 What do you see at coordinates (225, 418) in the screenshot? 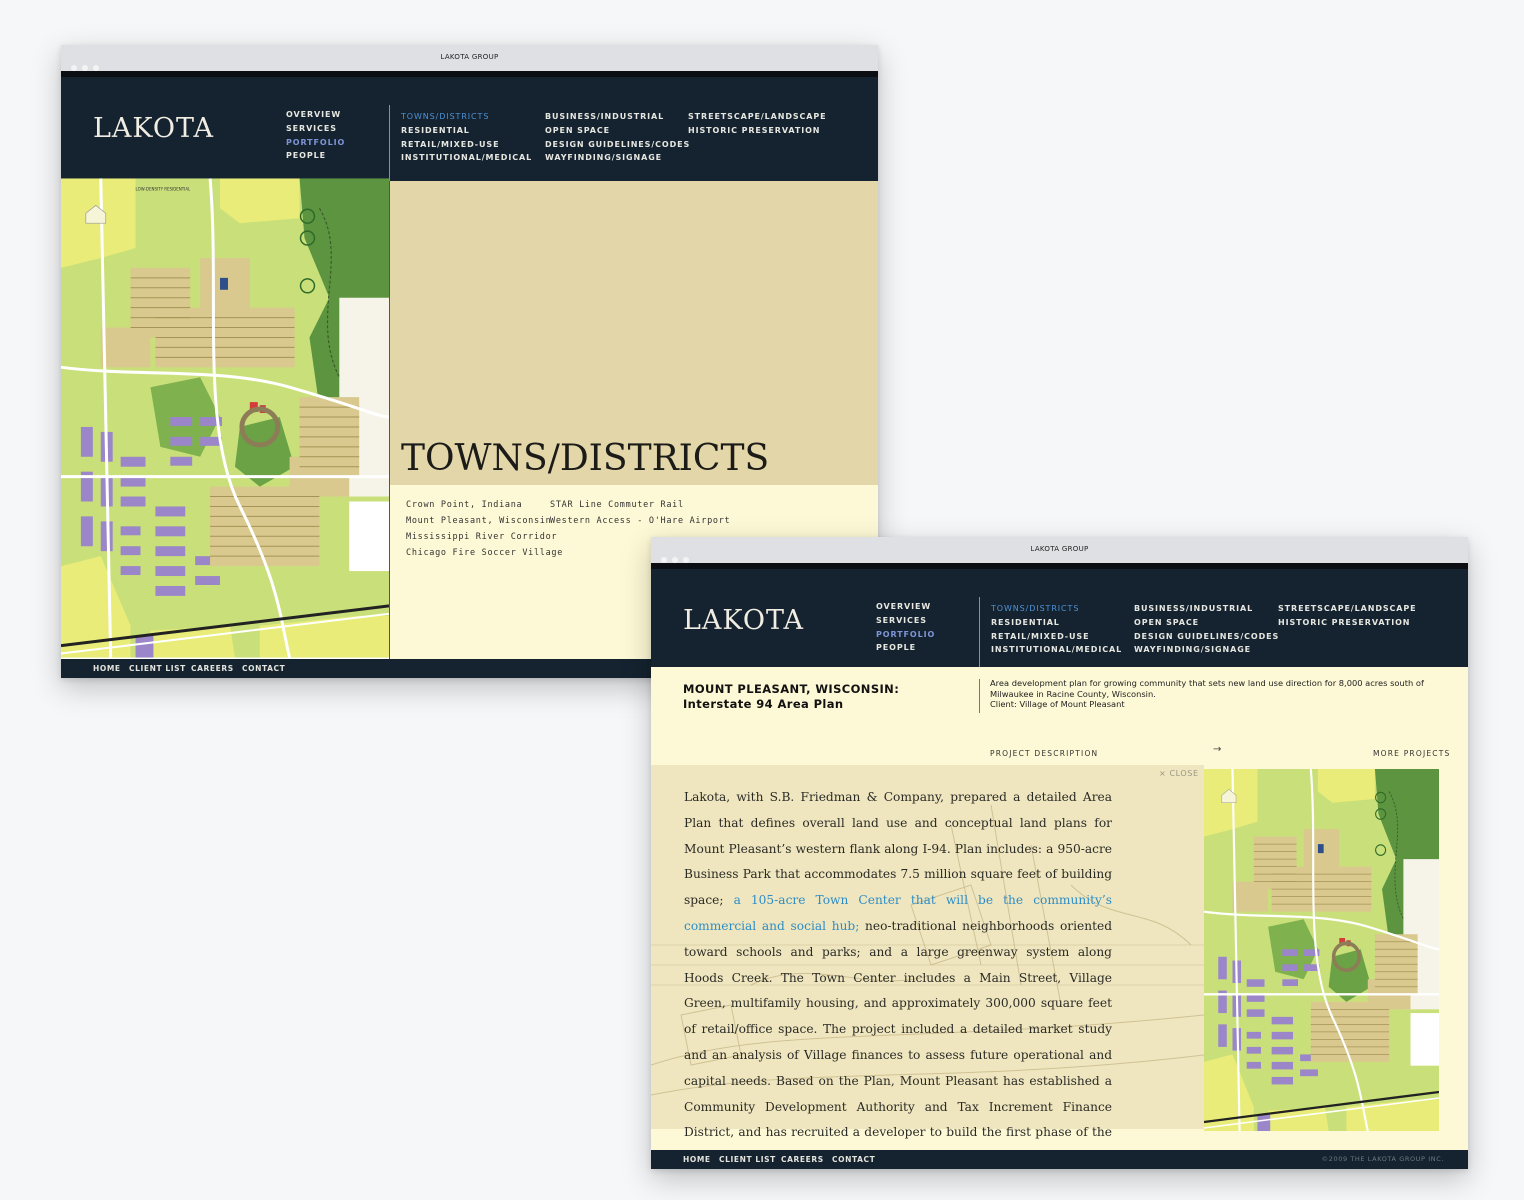
I see `site-plan-map: LOW-DENSITY RESIDENTIAL` at bounding box center [225, 418].